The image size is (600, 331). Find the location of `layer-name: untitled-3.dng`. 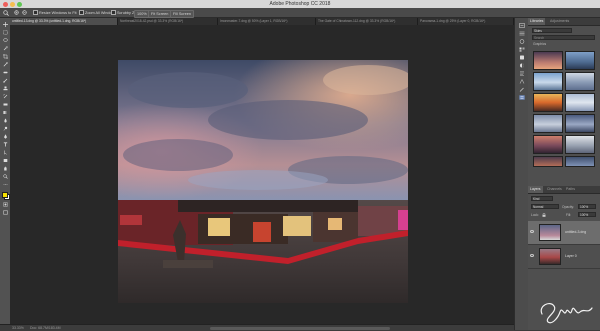

layer-name: untitled-3.dng is located at coordinates (576, 232).